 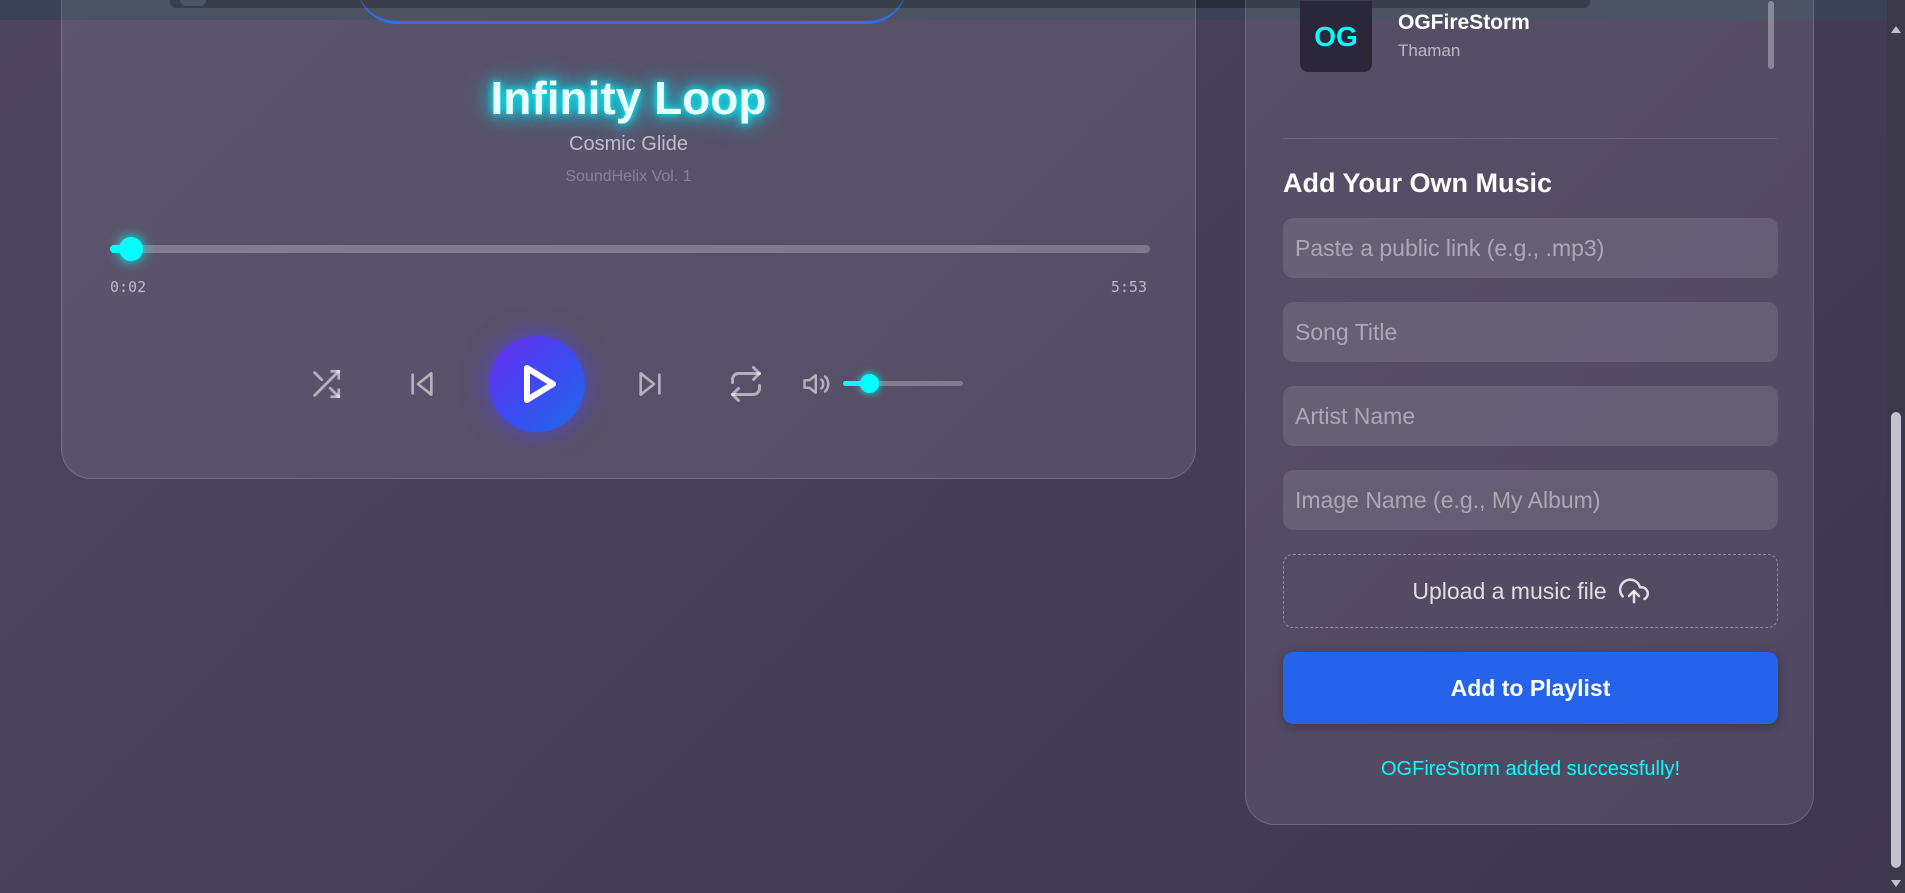 I want to click on playlist-thumbnail: OG, so click(x=1336, y=36).